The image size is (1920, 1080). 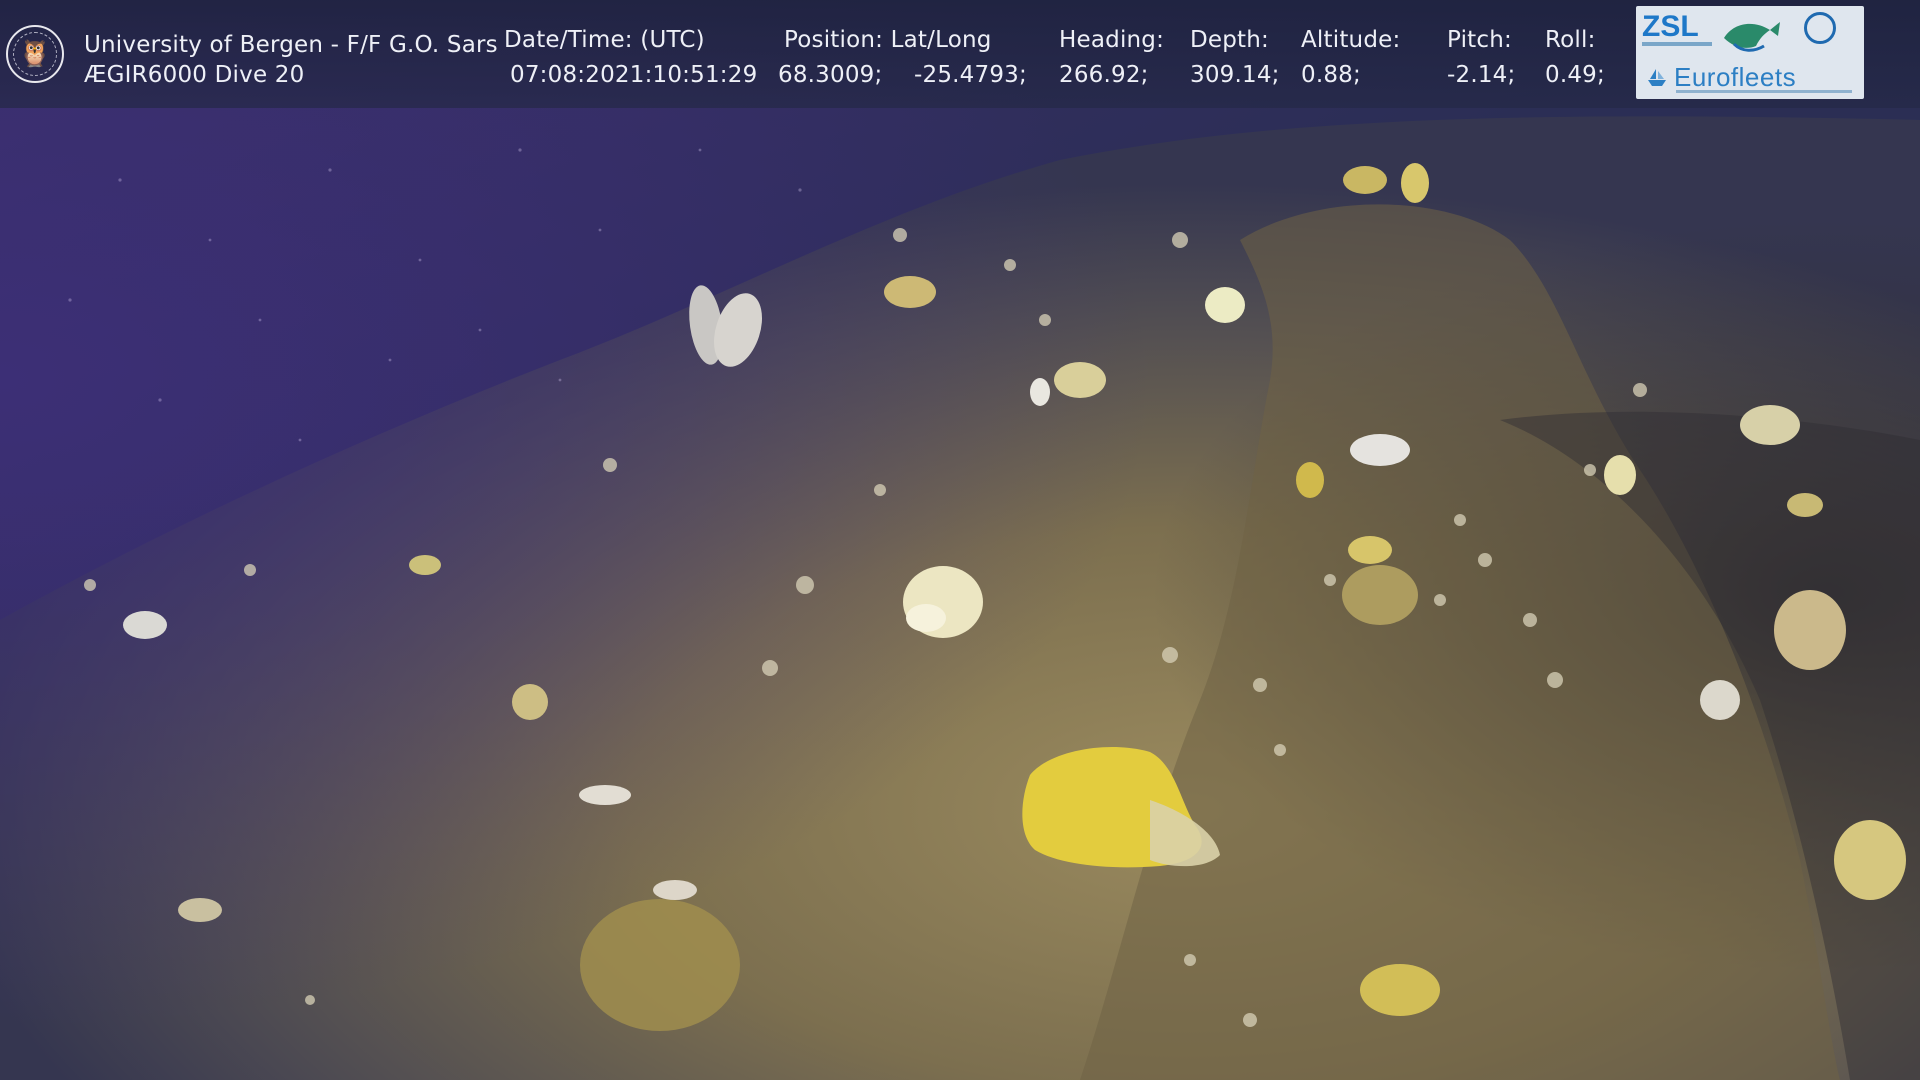 What do you see at coordinates (1575, 75) in the screenshot?
I see `roll-value: 0.49;` at bounding box center [1575, 75].